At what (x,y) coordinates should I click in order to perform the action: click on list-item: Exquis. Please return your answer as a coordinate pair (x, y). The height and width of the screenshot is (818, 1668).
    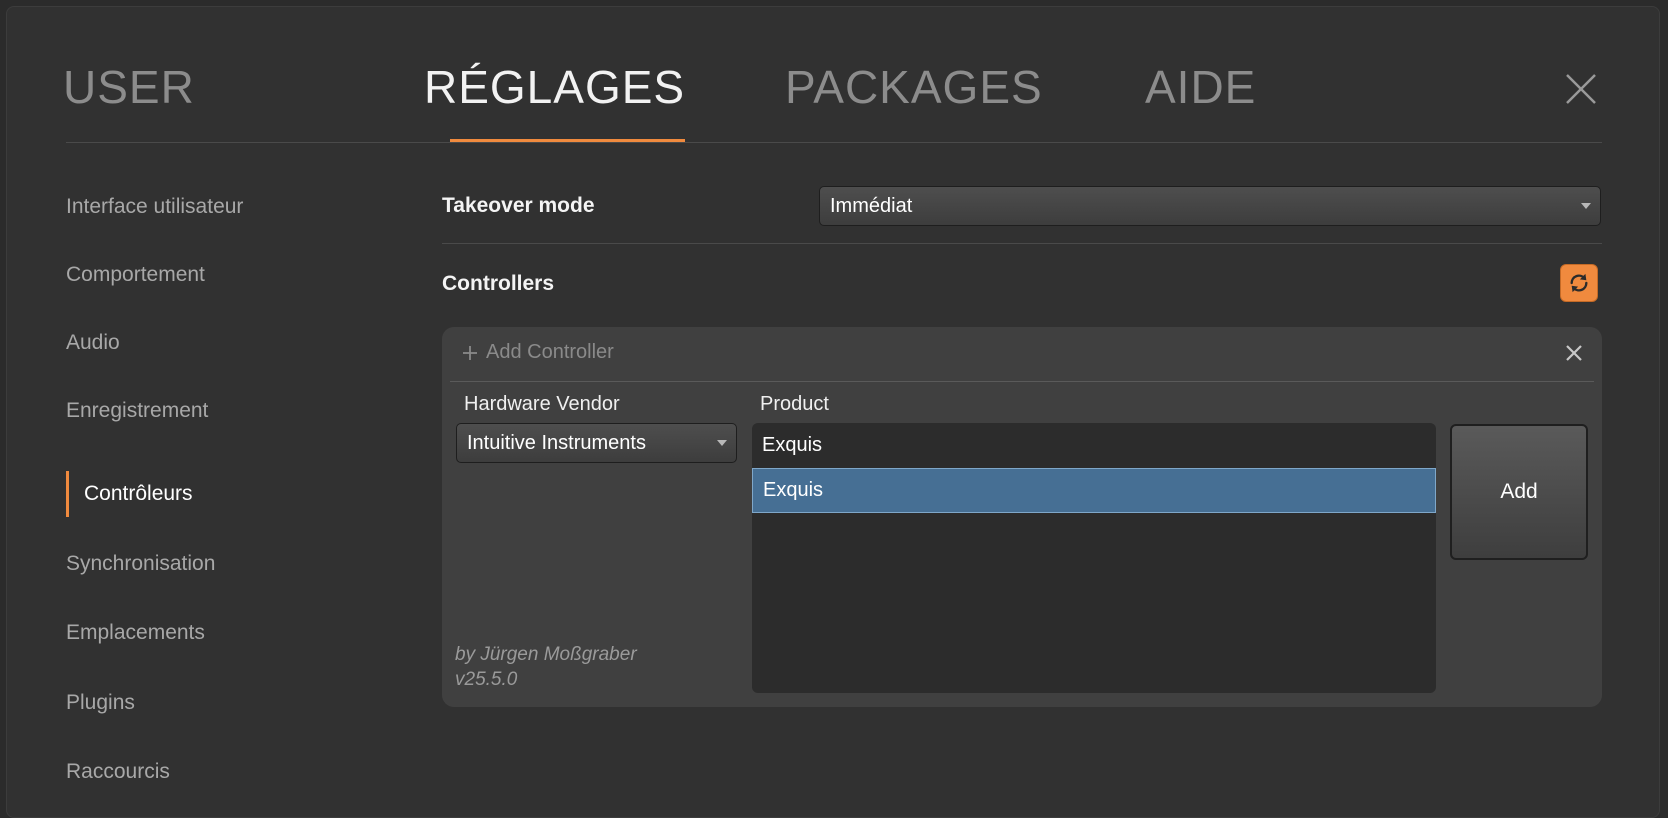
    Looking at the image, I should click on (1094, 445).